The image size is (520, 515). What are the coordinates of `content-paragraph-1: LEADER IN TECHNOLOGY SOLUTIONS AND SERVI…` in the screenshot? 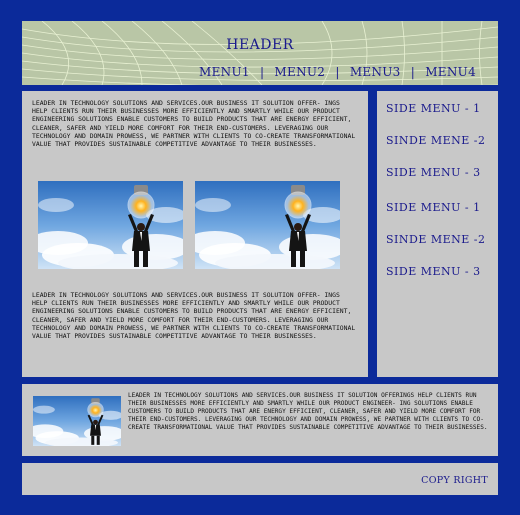 It's located at (194, 124).